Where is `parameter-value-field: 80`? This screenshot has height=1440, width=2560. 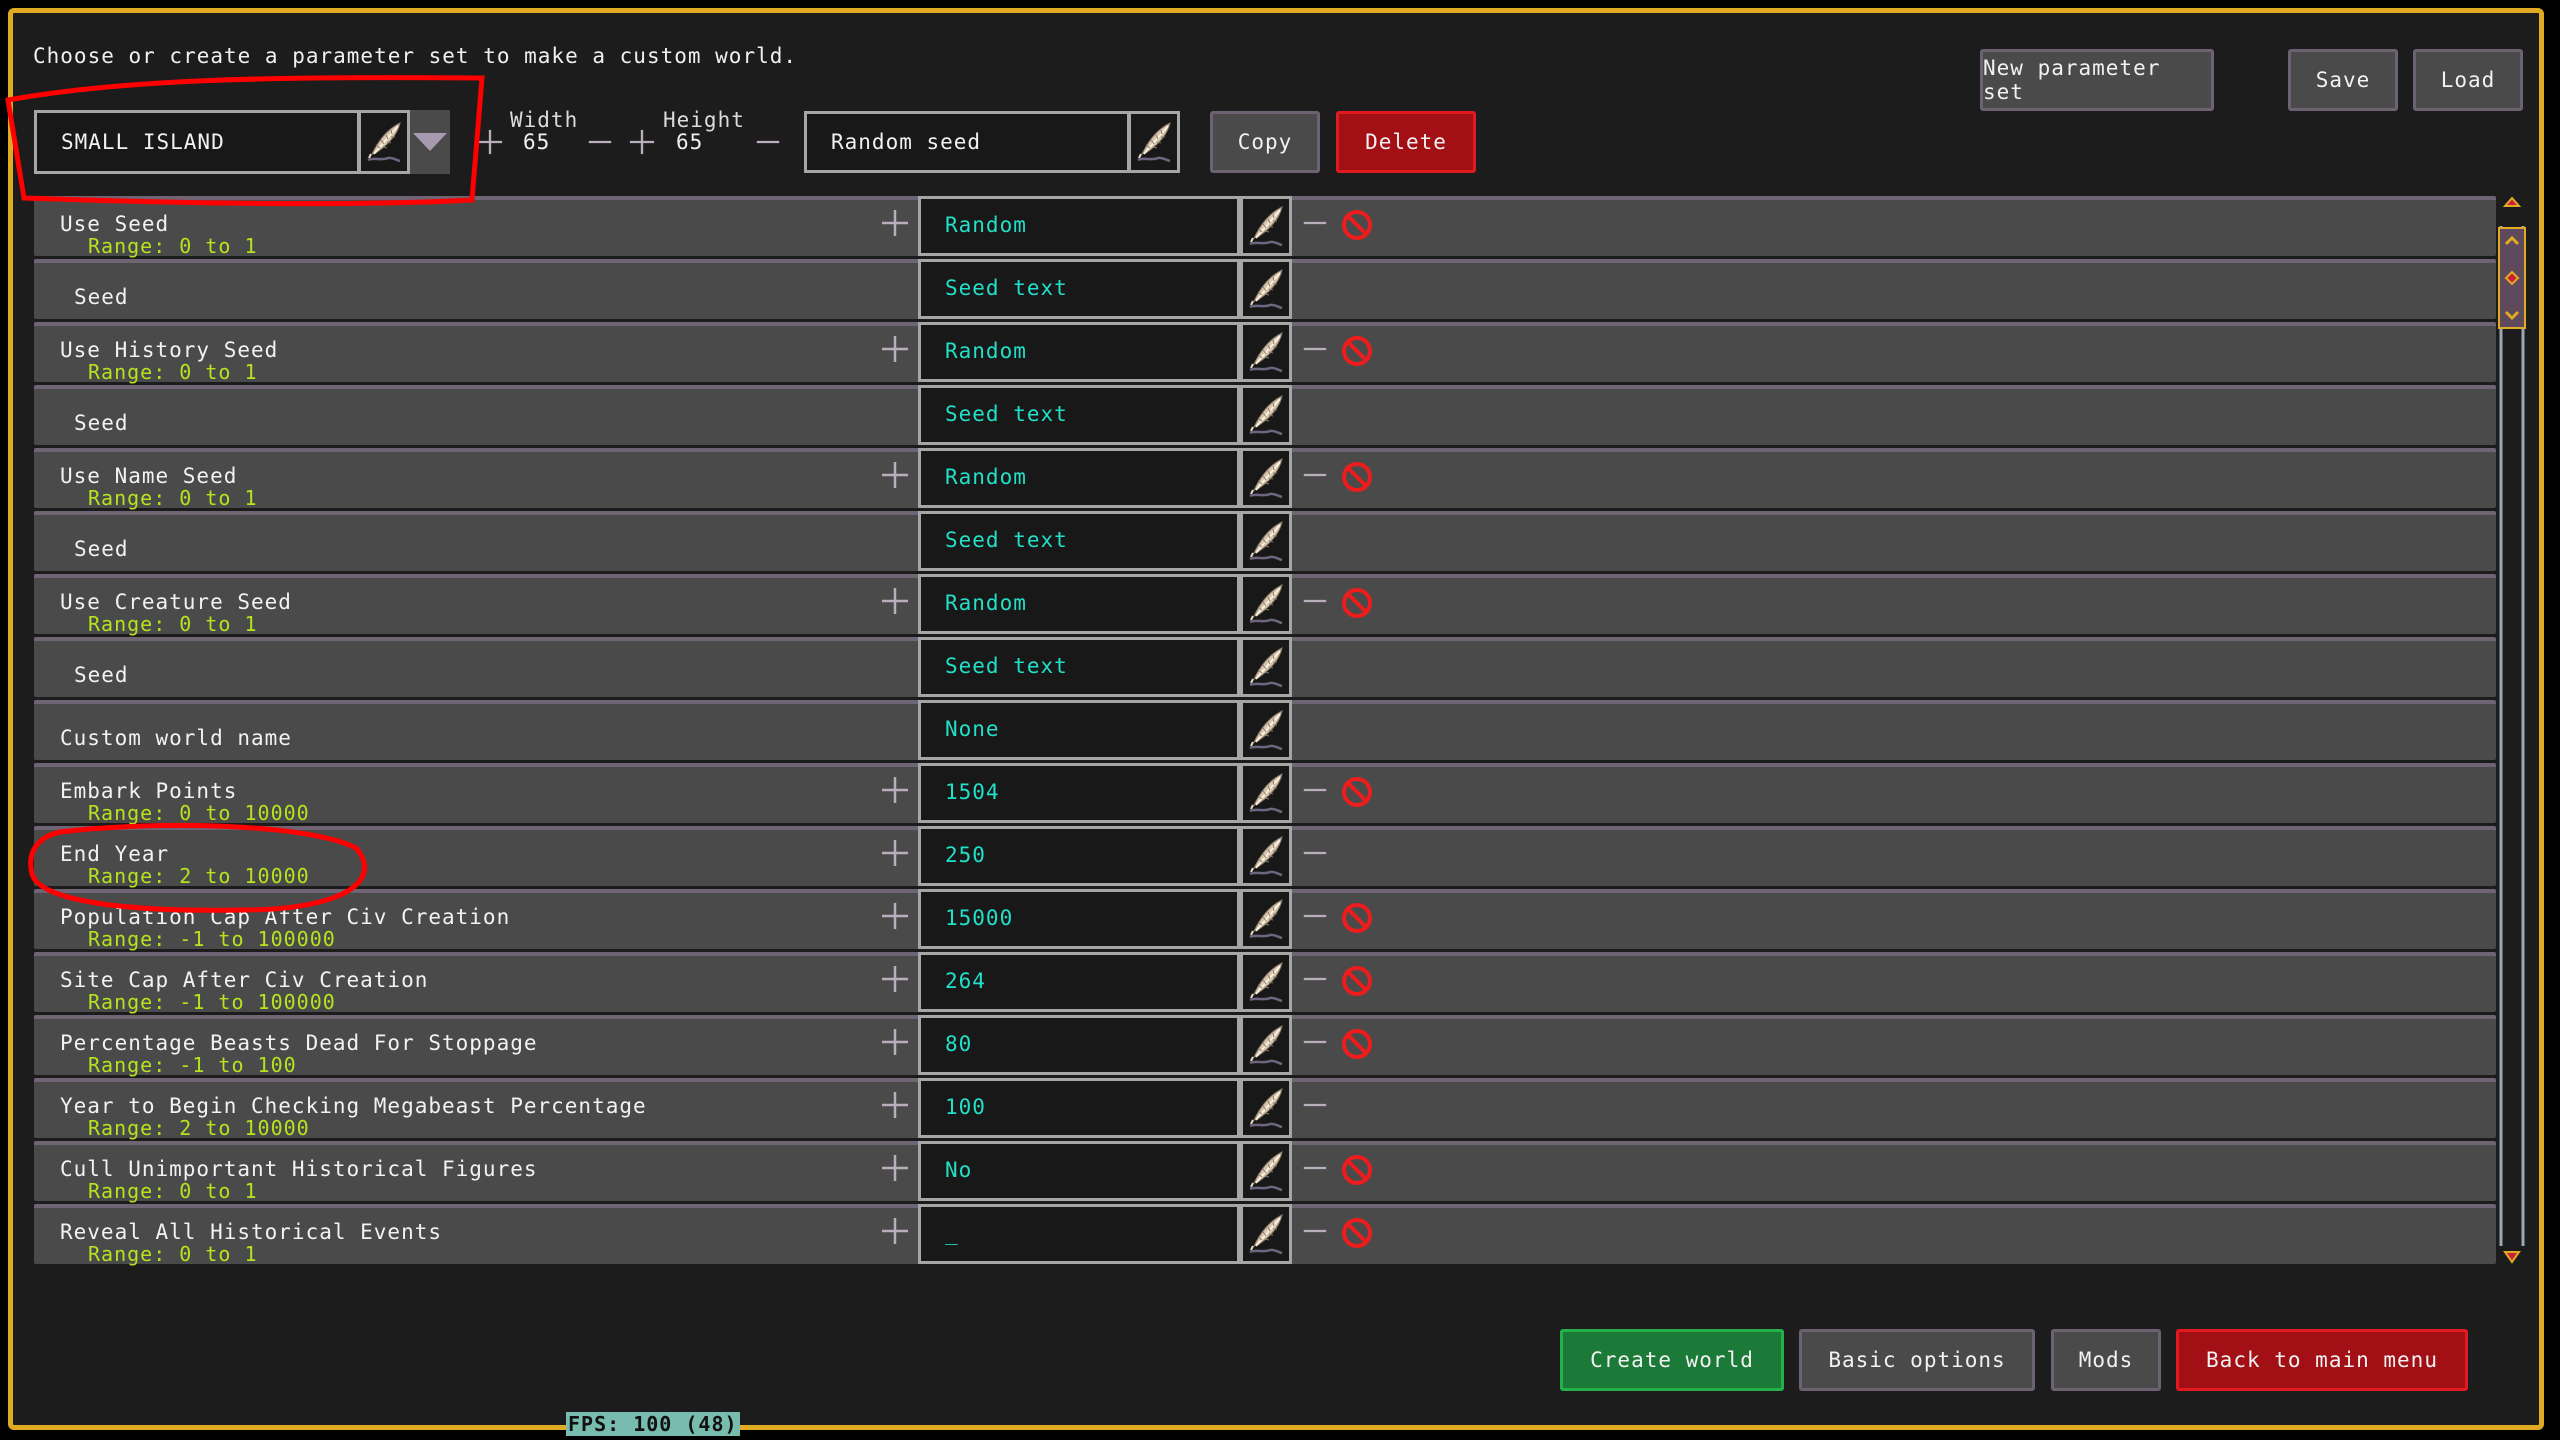 parameter-value-field: 80 is located at coordinates (1079, 1045).